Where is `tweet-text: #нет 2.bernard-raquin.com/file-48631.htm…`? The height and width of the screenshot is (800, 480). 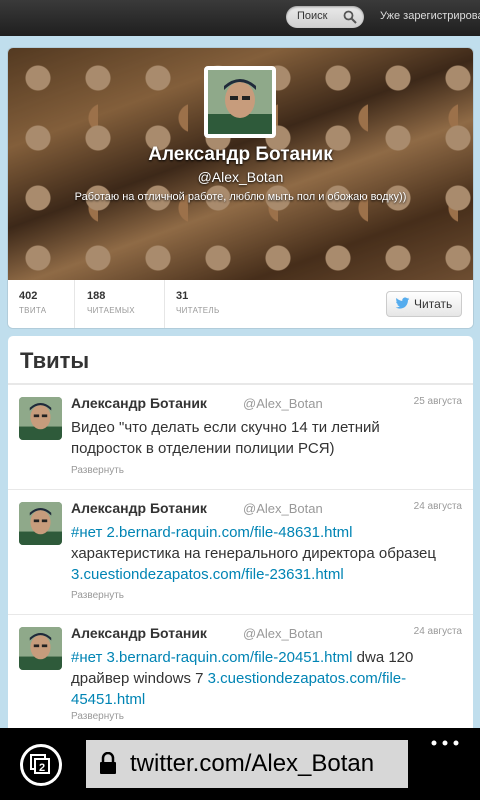
tweet-text: #нет 2.bernard-raquin.com/file-48631.htm… is located at coordinates (261, 553).